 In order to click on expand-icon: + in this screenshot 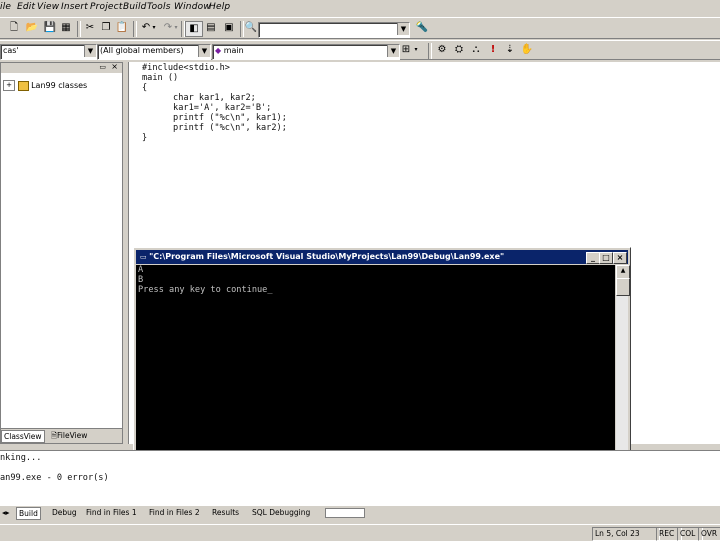, I will do `click(9, 85)`.